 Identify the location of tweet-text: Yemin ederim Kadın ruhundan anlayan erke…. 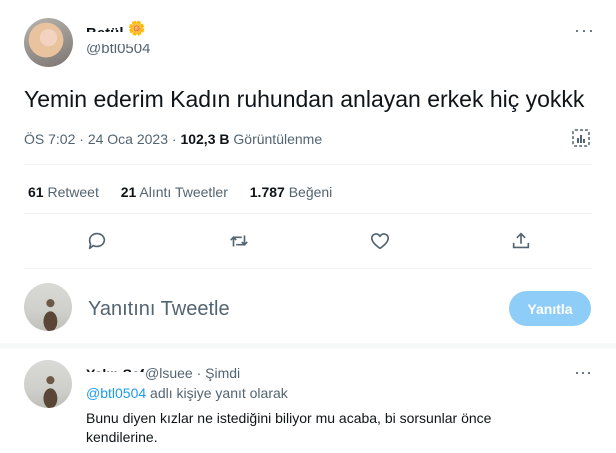
(304, 99).